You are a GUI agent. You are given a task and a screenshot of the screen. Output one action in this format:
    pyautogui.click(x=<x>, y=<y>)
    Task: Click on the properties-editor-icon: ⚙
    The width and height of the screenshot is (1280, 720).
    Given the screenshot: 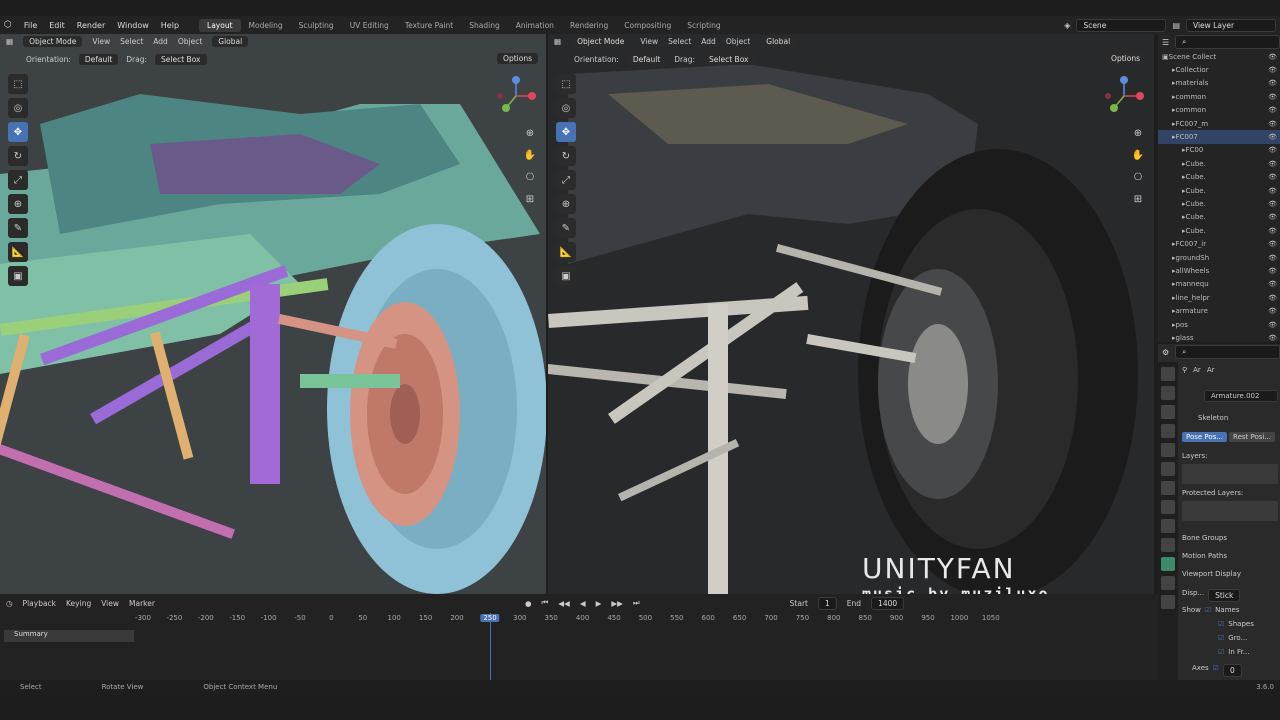 What is the action you would take?
    pyautogui.click(x=1165, y=352)
    